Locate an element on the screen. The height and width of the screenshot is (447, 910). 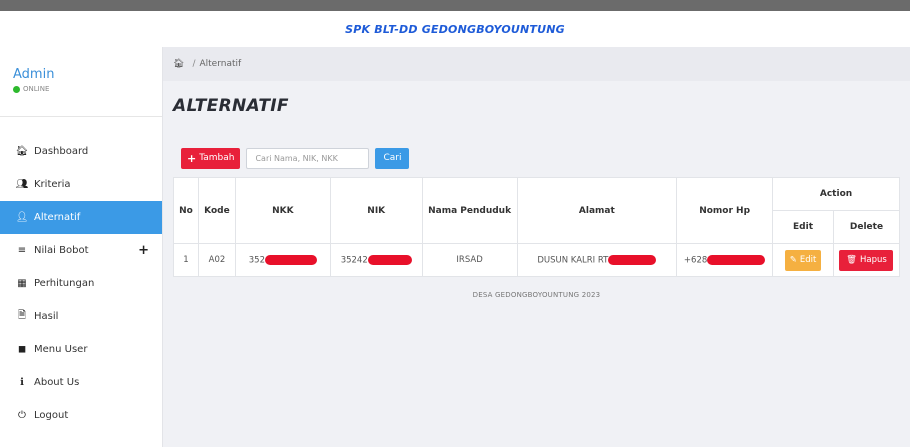
breadcrumb: 🏠︎ / Alternatif is located at coordinates (536, 64).